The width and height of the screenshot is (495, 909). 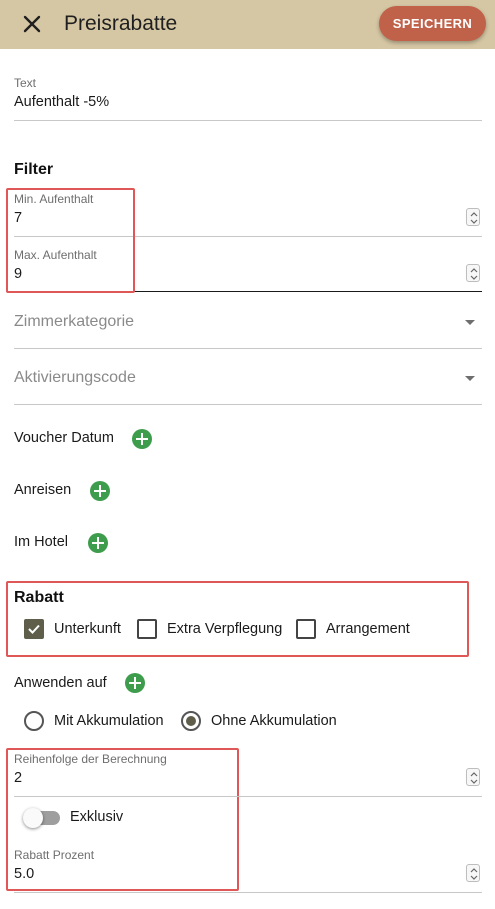 What do you see at coordinates (33, 818) in the screenshot?
I see `exclusive-toggle-thumb` at bounding box center [33, 818].